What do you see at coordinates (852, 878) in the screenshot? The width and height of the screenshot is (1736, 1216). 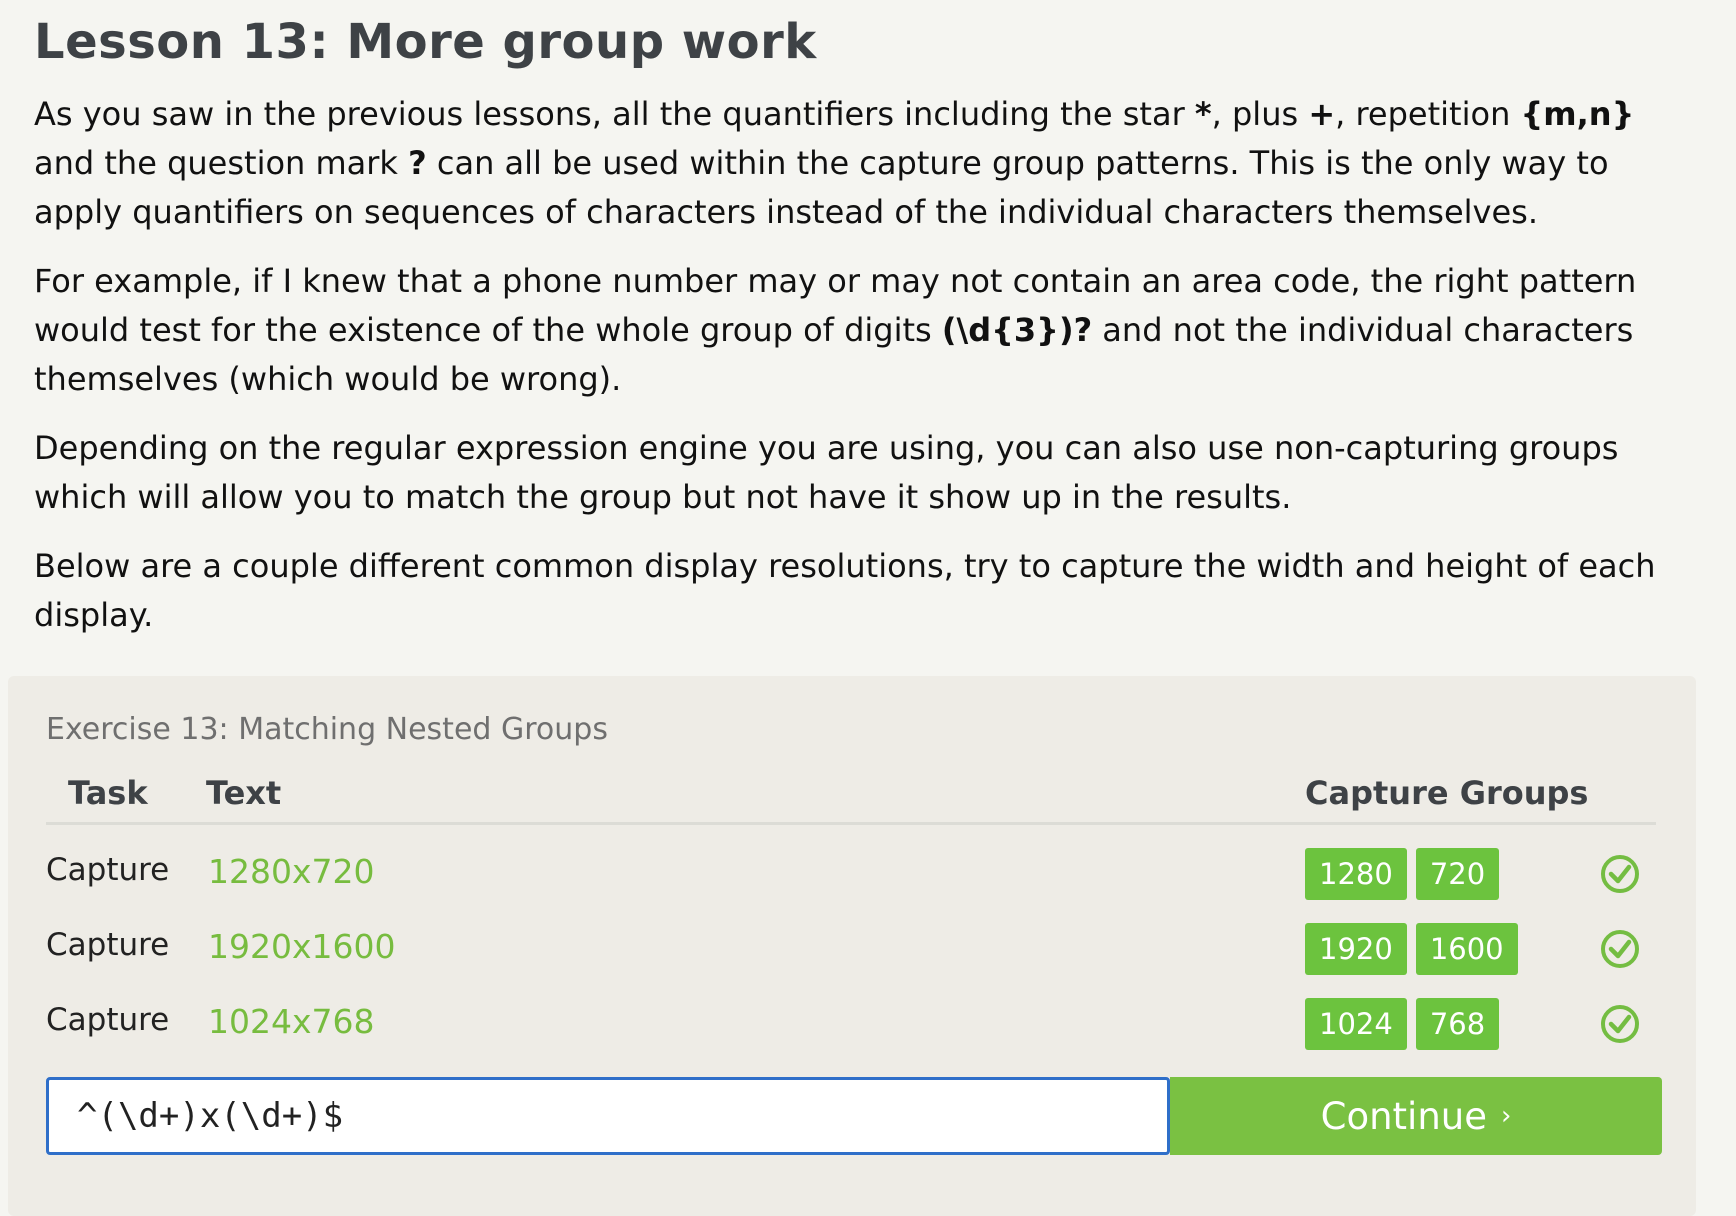 I see `table-row: Capture 1280x720 1280 720` at bounding box center [852, 878].